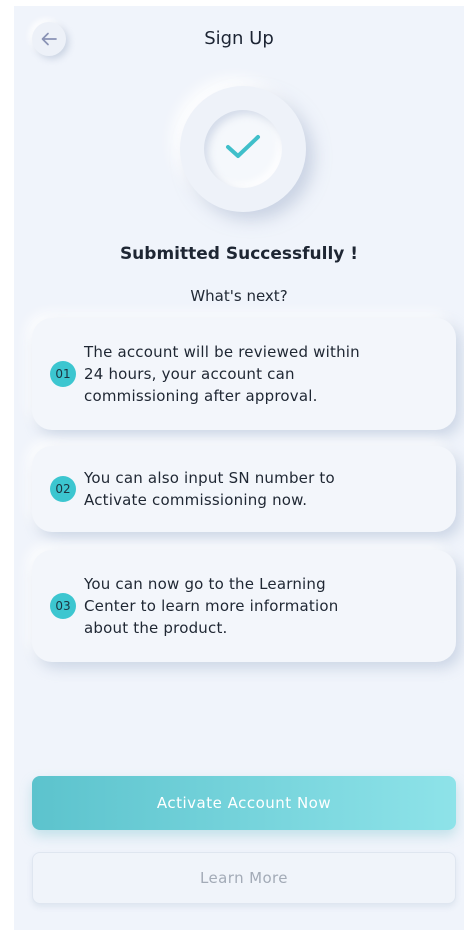 Image resolution: width=465 pixels, height=930 pixels. What do you see at coordinates (244, 878) in the screenshot?
I see `learn-more-button: Learn More` at bounding box center [244, 878].